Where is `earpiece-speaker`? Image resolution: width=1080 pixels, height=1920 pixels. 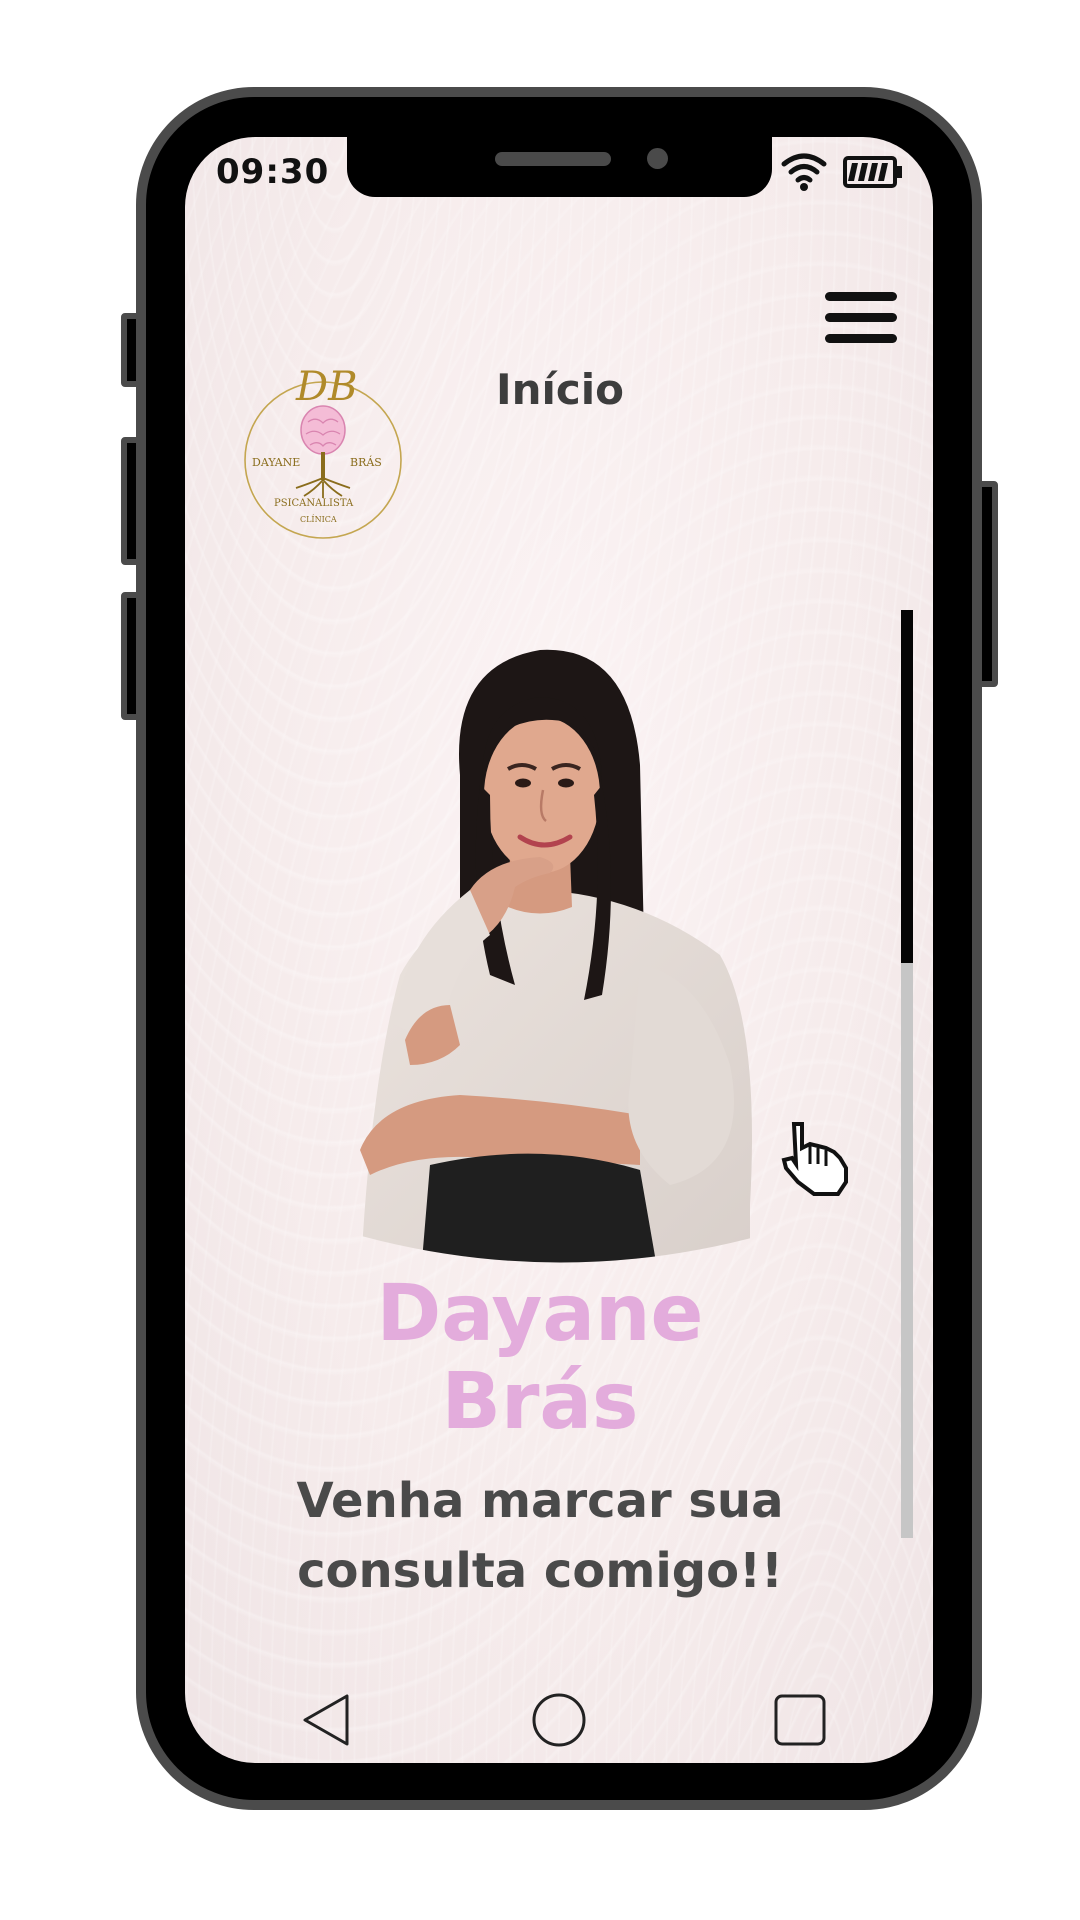 earpiece-speaker is located at coordinates (553, 159).